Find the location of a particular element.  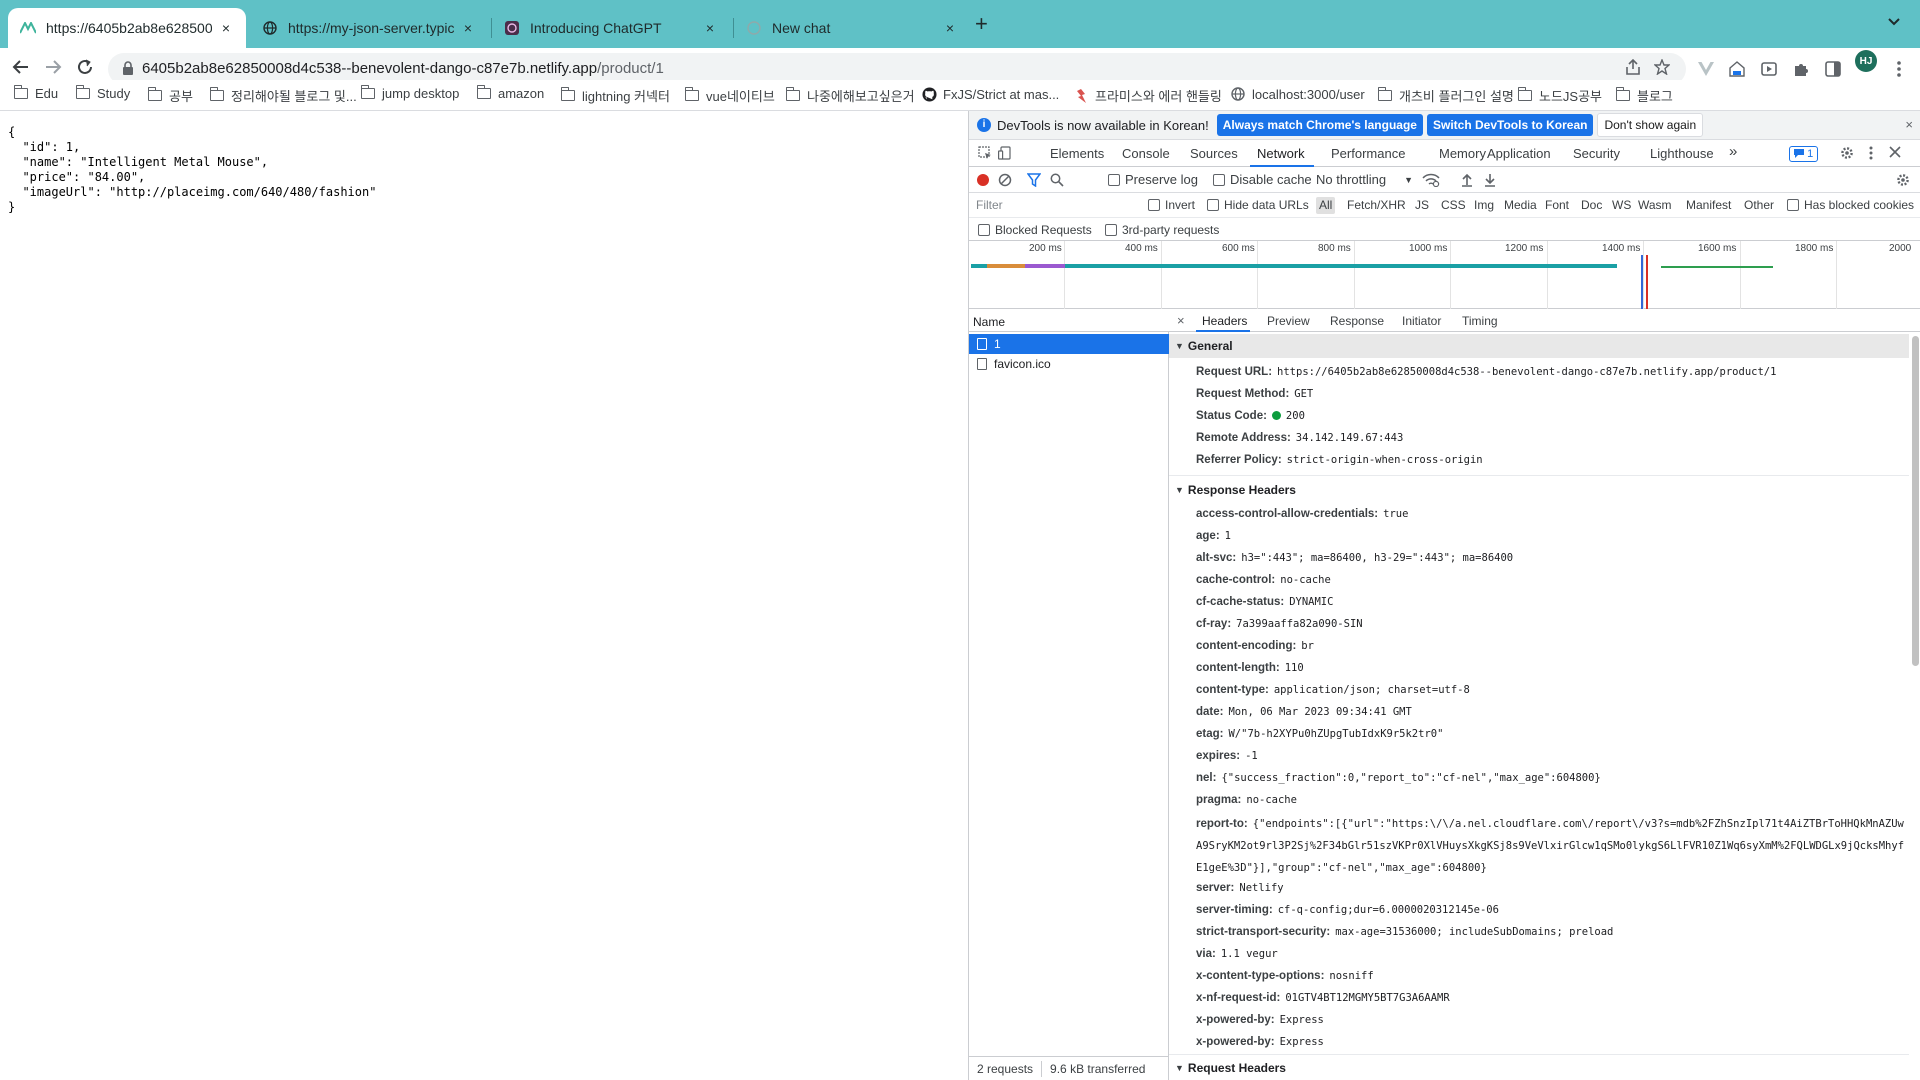

general-section-header: ▼ General is located at coordinates (1539, 346).